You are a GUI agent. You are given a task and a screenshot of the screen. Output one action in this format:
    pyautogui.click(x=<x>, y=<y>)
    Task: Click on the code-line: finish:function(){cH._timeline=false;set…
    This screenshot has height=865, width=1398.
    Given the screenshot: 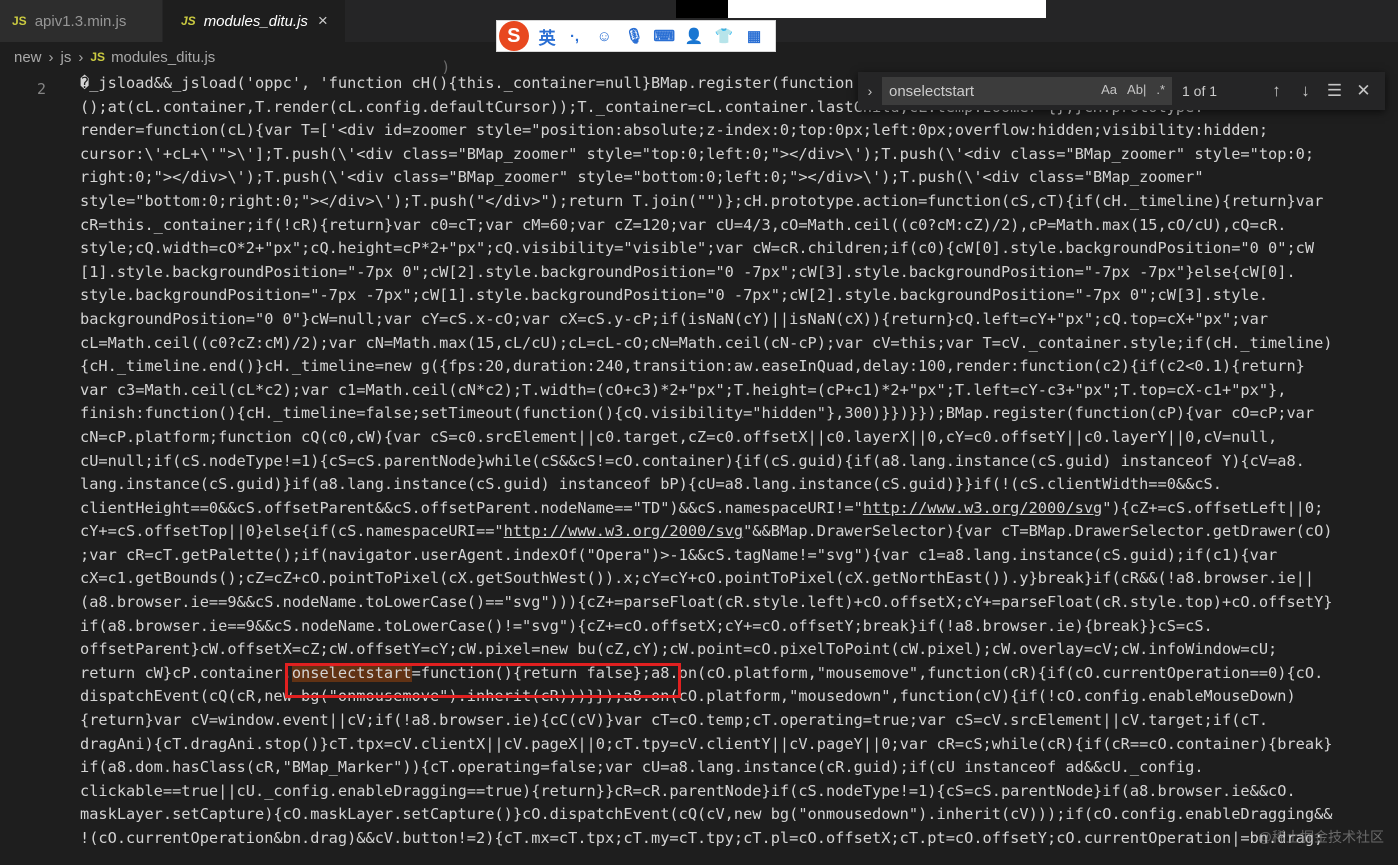 What is the action you would take?
    pyautogui.click(x=739, y=414)
    